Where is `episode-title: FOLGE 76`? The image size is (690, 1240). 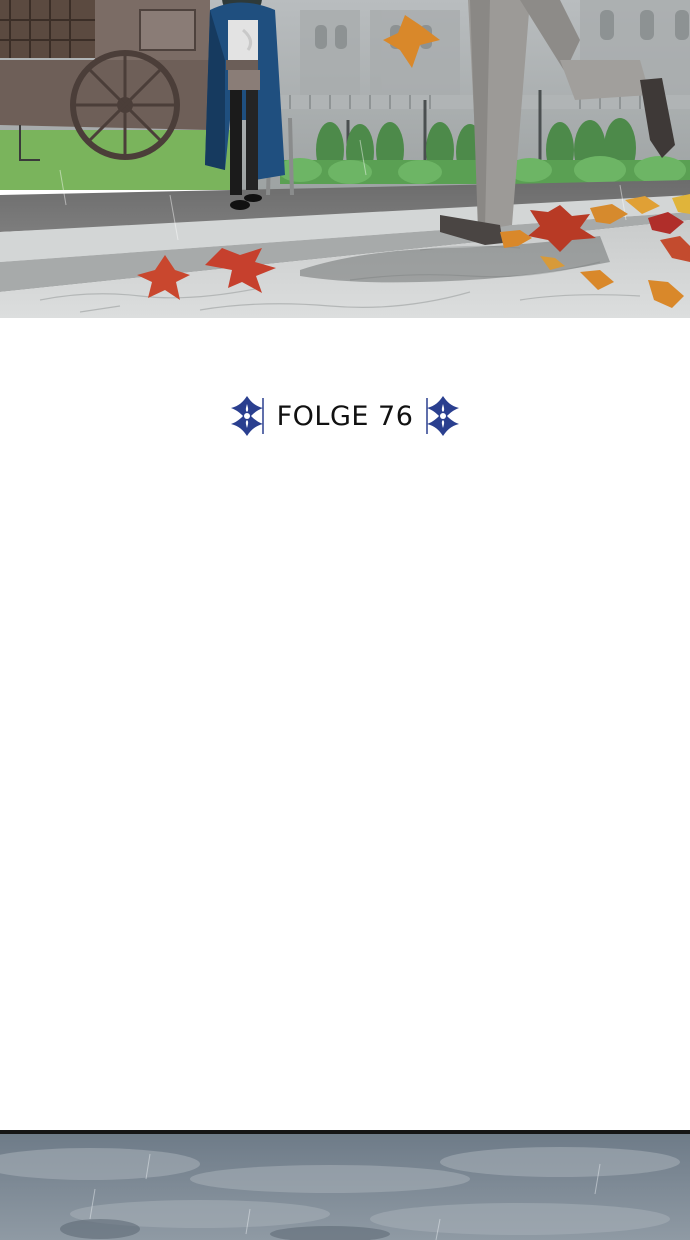
episode-title: FOLGE 76 is located at coordinates (345, 416).